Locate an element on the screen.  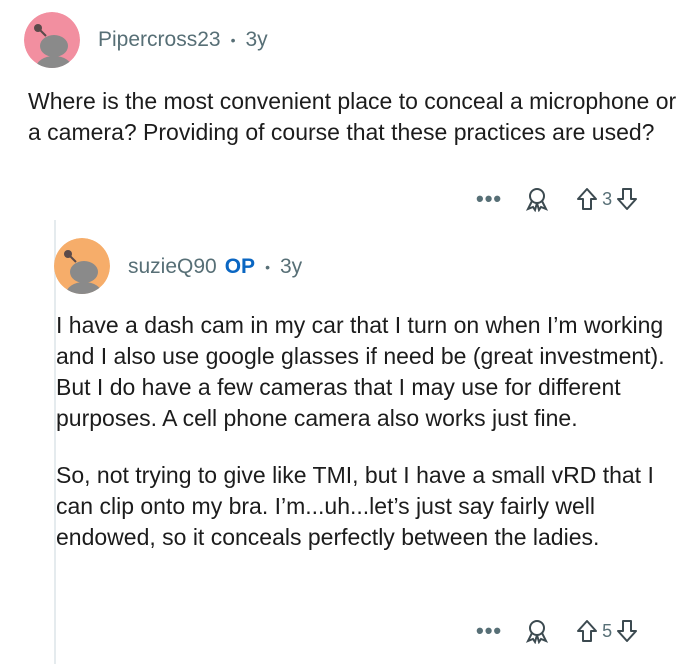
comment-meta: Pipercross23 • 3y is located at coordinates (183, 40).